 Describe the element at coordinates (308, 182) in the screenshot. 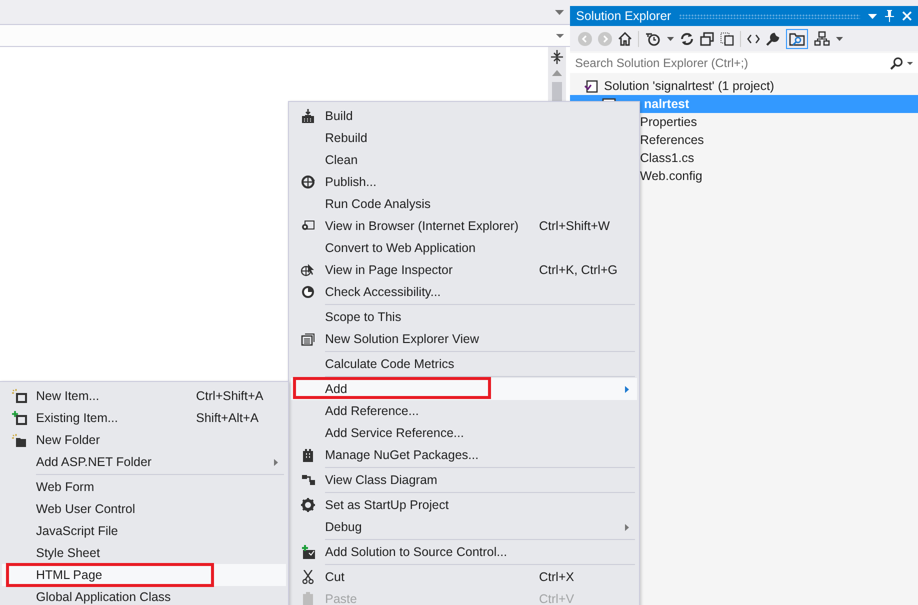

I see `globe-icon` at that location.